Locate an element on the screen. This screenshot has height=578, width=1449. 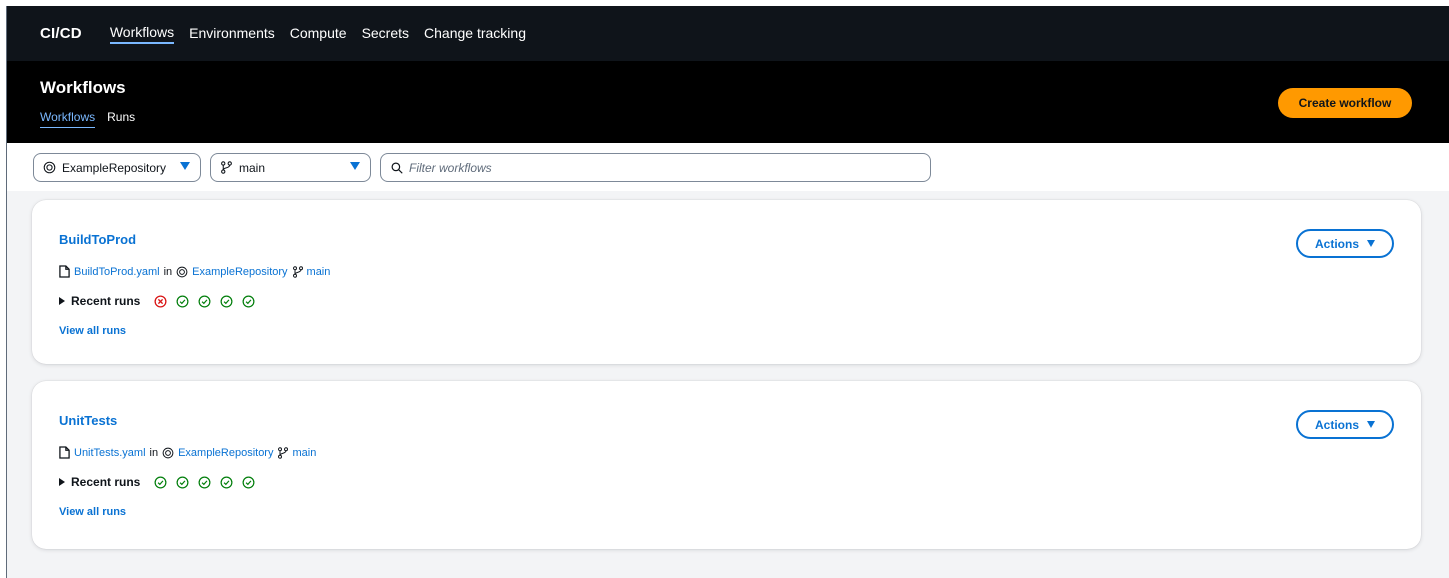
nav-secrets: Secrets is located at coordinates (385, 34).